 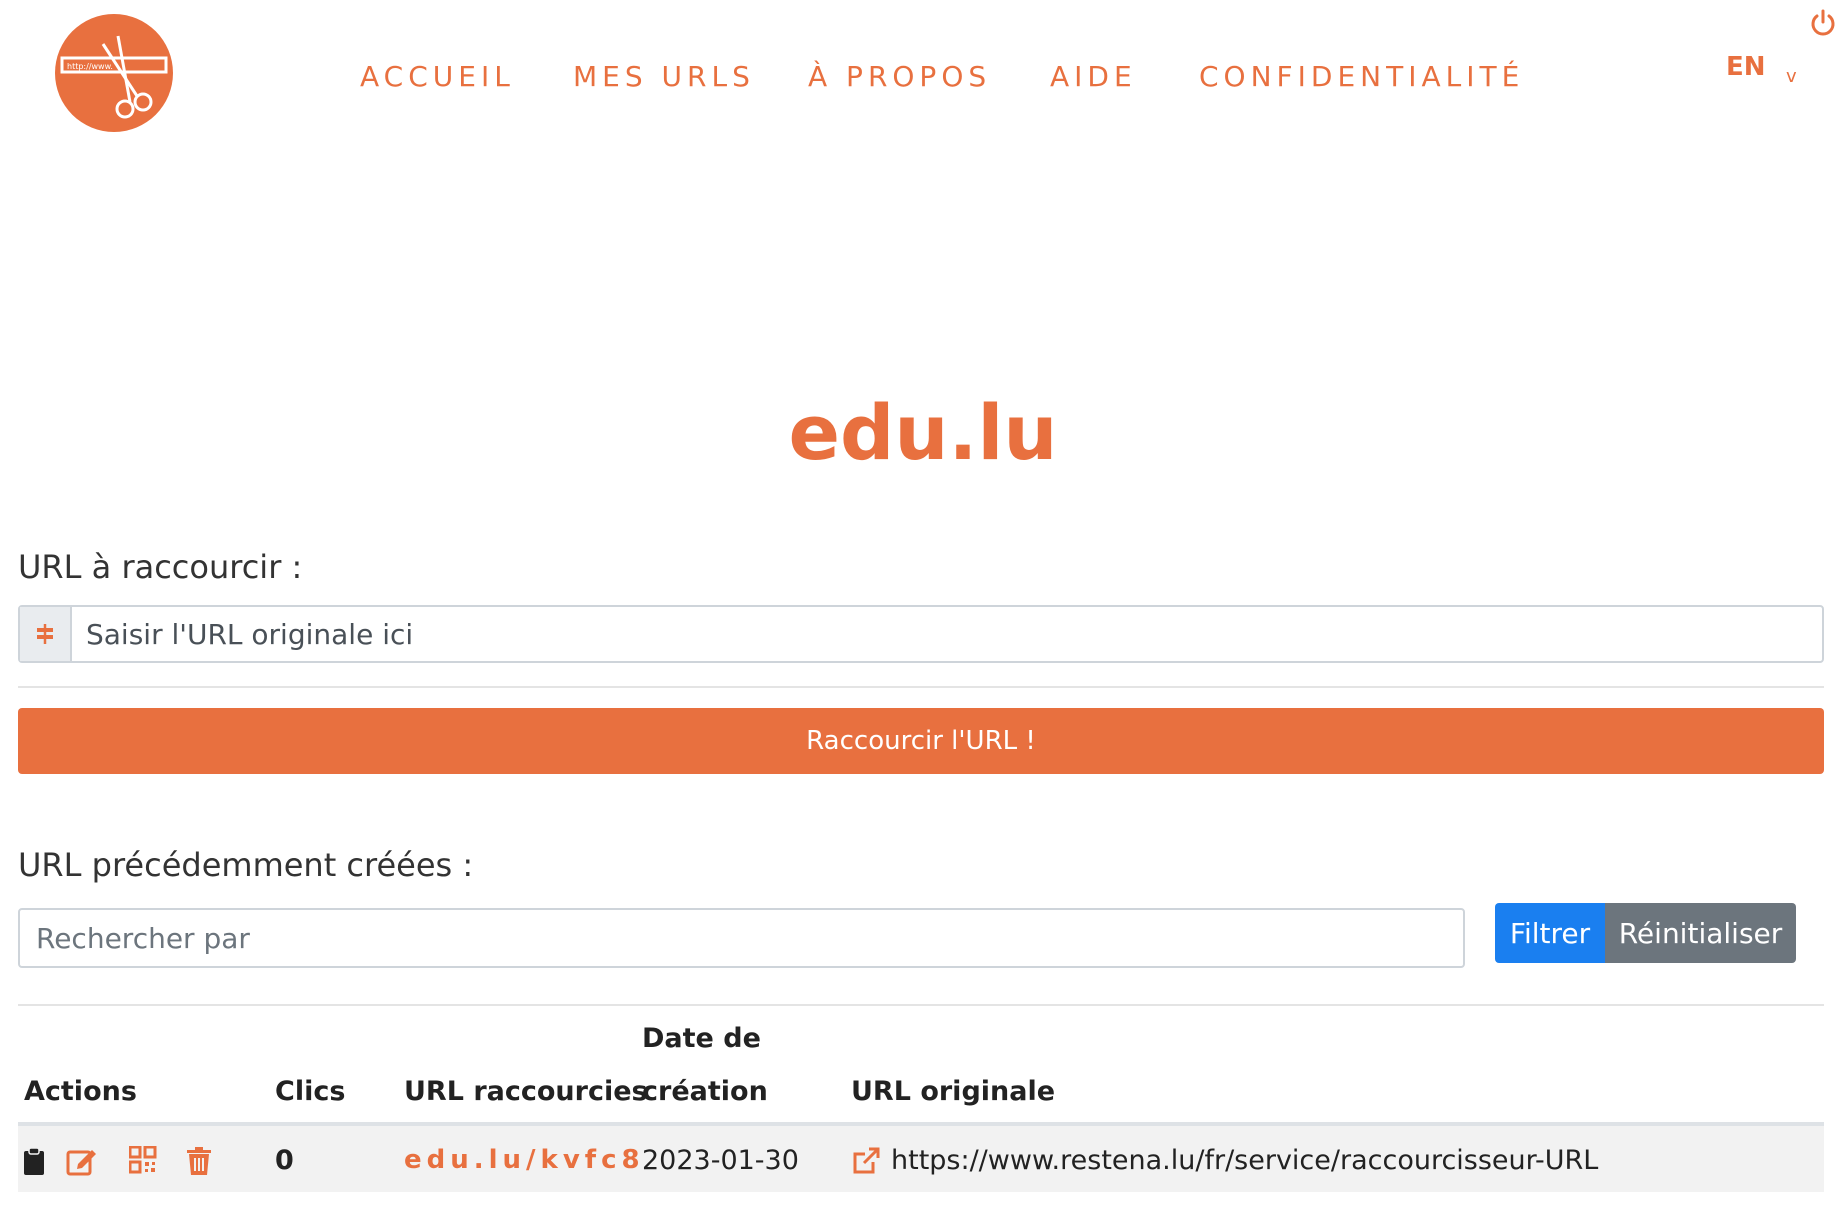 I want to click on url-input-group, so click(x=921, y=634).